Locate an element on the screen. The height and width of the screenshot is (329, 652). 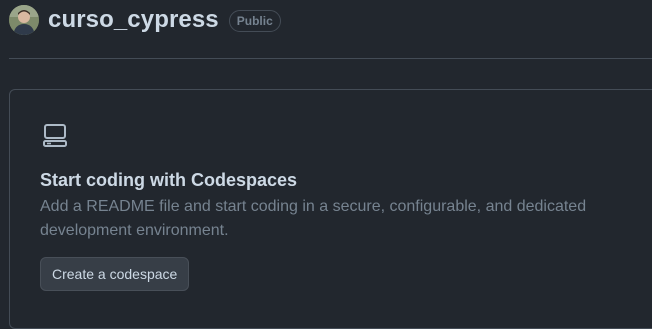
create-codespace-button: Create a codespace is located at coordinates (115, 274).